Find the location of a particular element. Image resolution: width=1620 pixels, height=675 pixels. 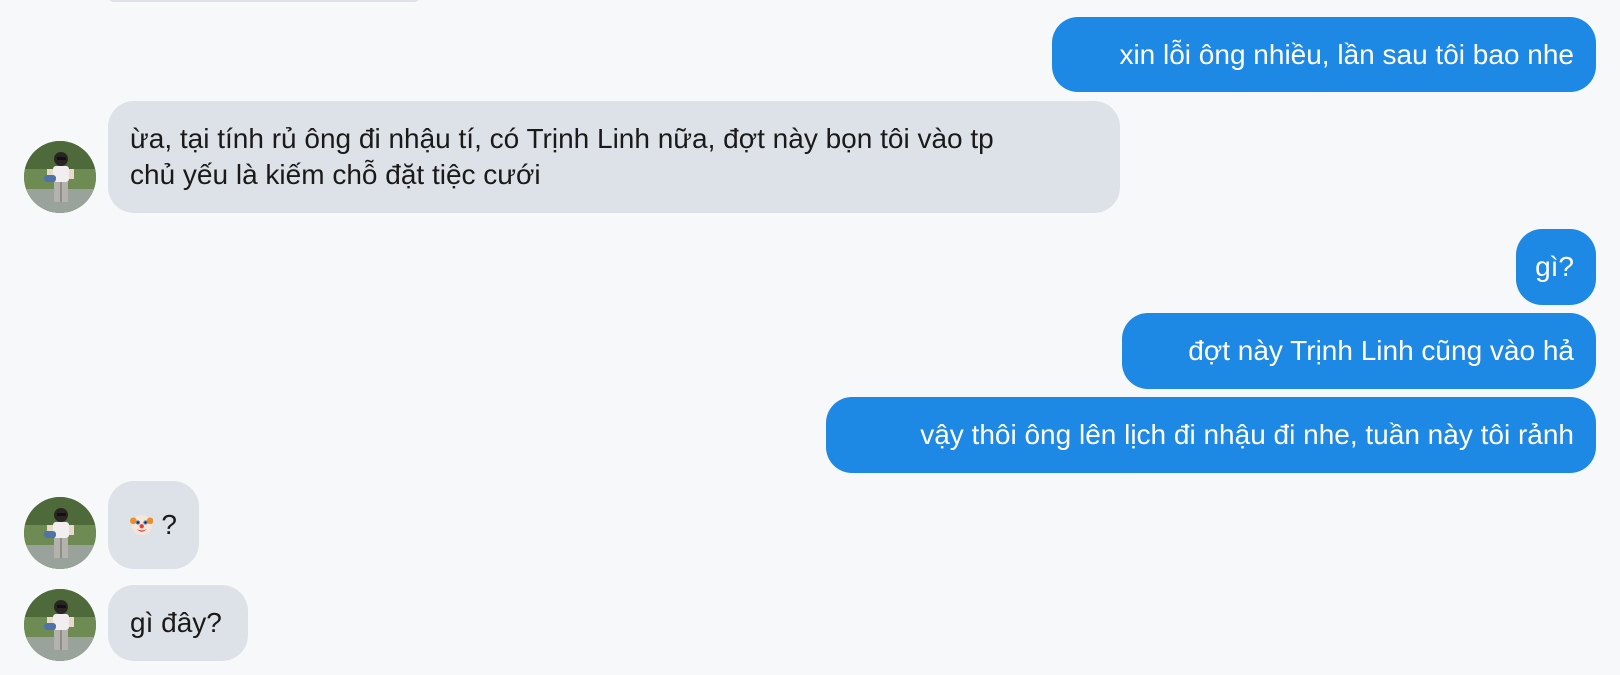

outgoing-message-bubble: gì? is located at coordinates (1556, 267).